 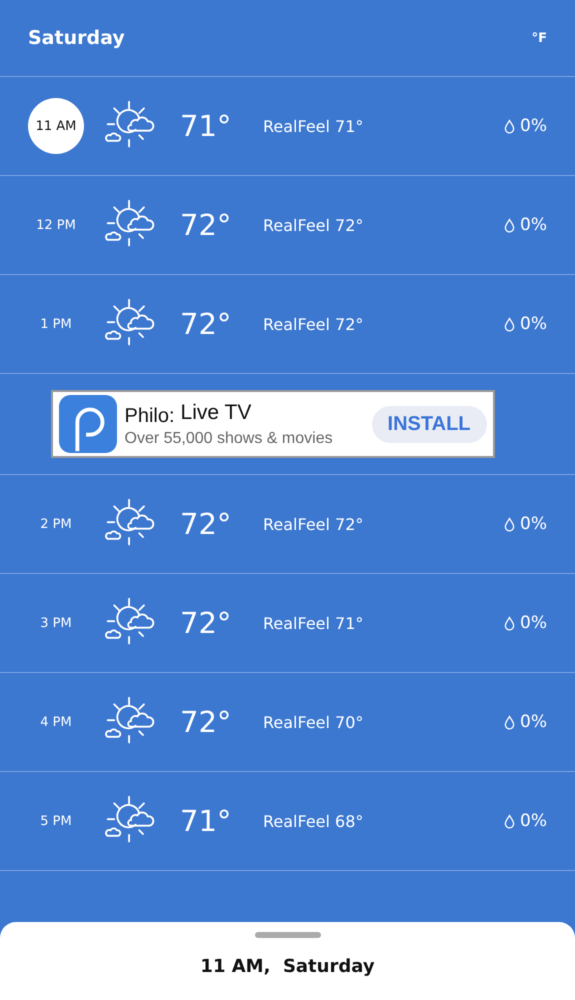 What do you see at coordinates (76, 38) in the screenshot?
I see `day-title: Saturday` at bounding box center [76, 38].